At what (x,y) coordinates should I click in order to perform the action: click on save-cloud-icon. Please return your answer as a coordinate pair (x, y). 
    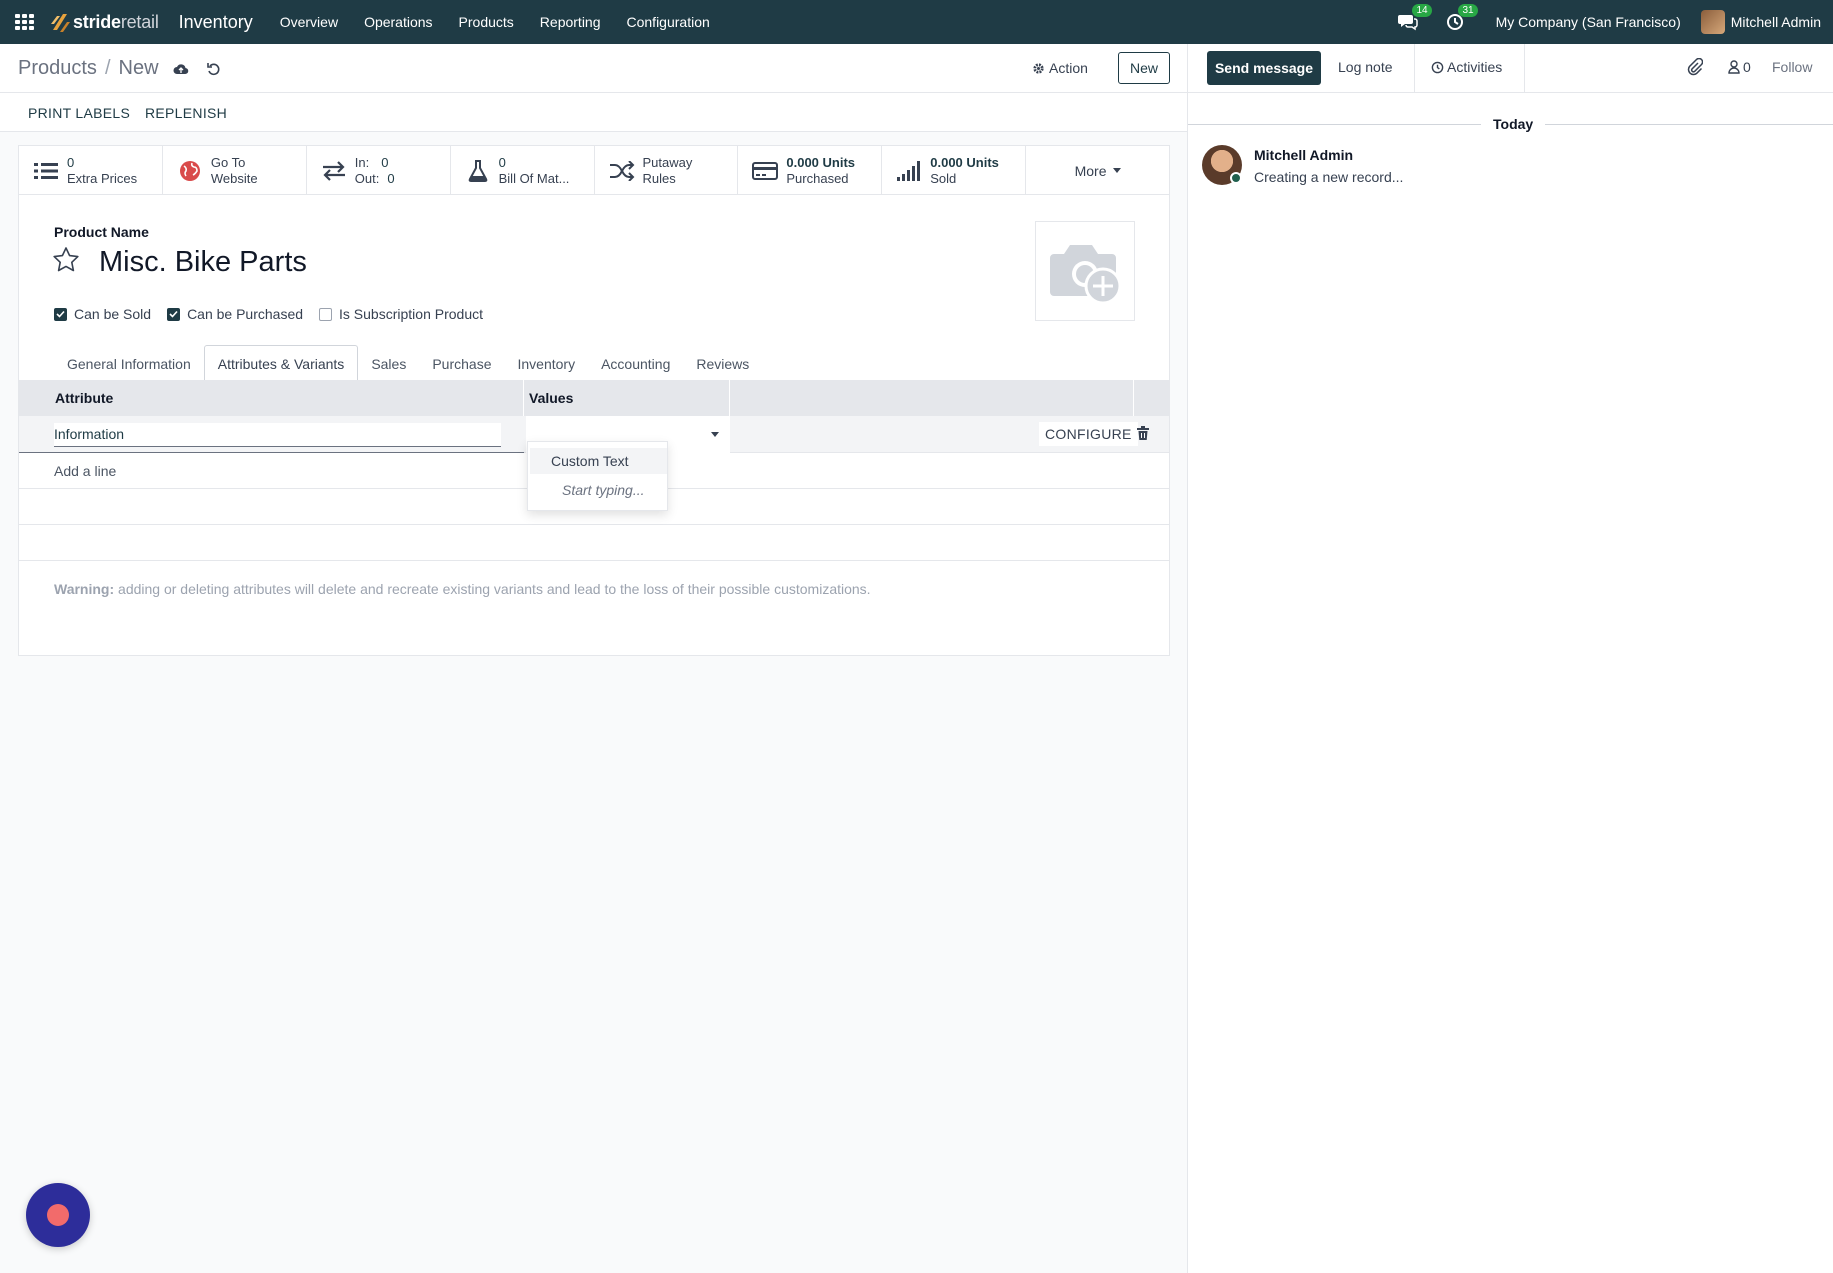
    Looking at the image, I should click on (181, 69).